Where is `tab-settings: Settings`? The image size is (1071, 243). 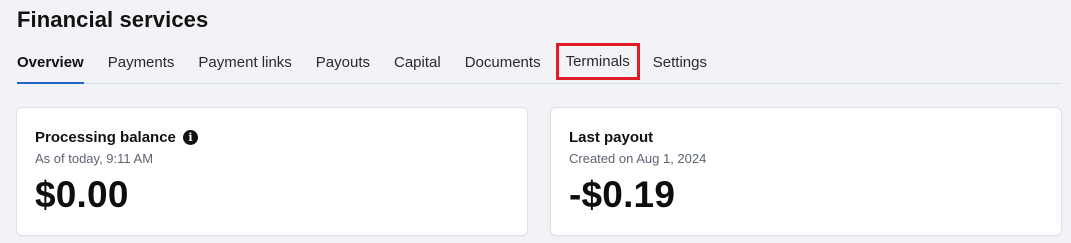
tab-settings: Settings is located at coordinates (680, 62).